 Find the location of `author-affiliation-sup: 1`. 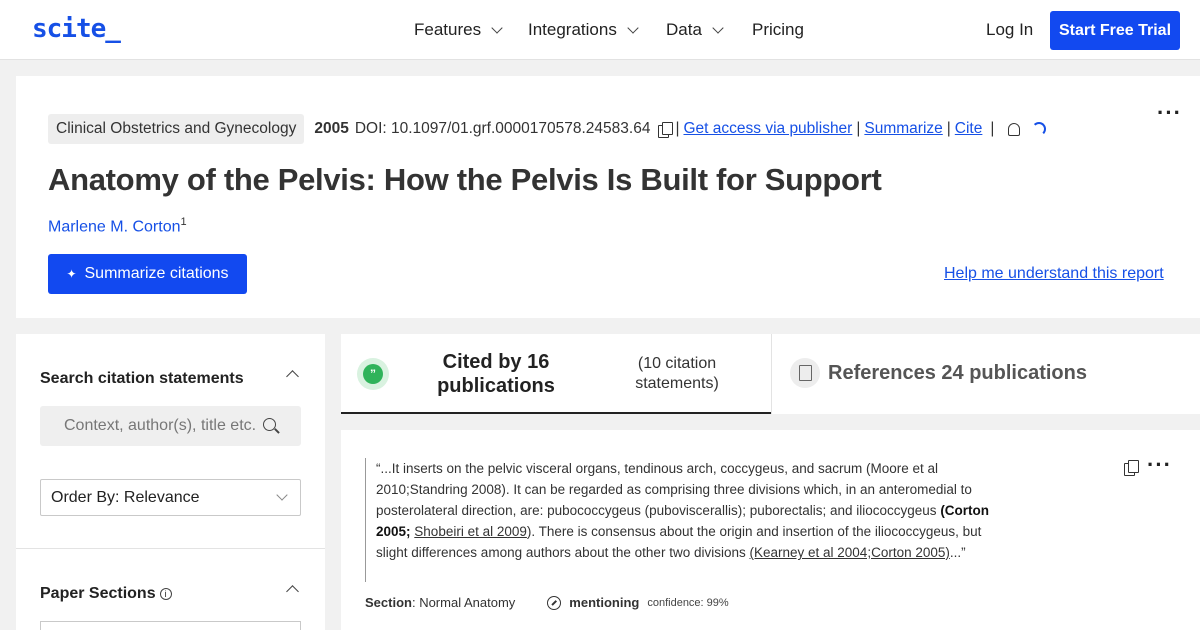

author-affiliation-sup: 1 is located at coordinates (183, 222).